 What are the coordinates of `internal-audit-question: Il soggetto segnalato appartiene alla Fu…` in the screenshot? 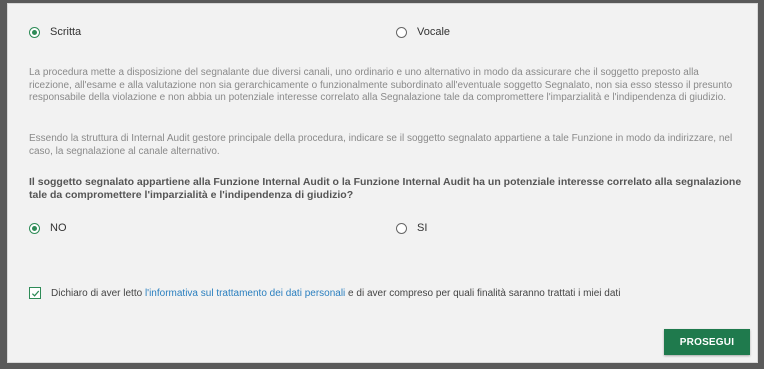 It's located at (385, 188).